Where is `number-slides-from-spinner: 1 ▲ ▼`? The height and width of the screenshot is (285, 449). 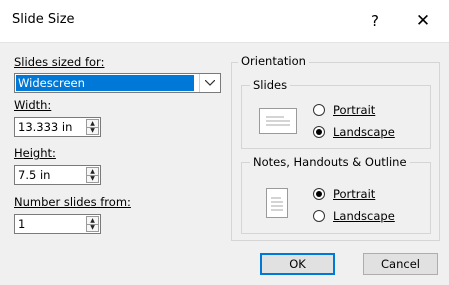
number-slides-from-spinner: 1 ▲ ▼ is located at coordinates (57, 224).